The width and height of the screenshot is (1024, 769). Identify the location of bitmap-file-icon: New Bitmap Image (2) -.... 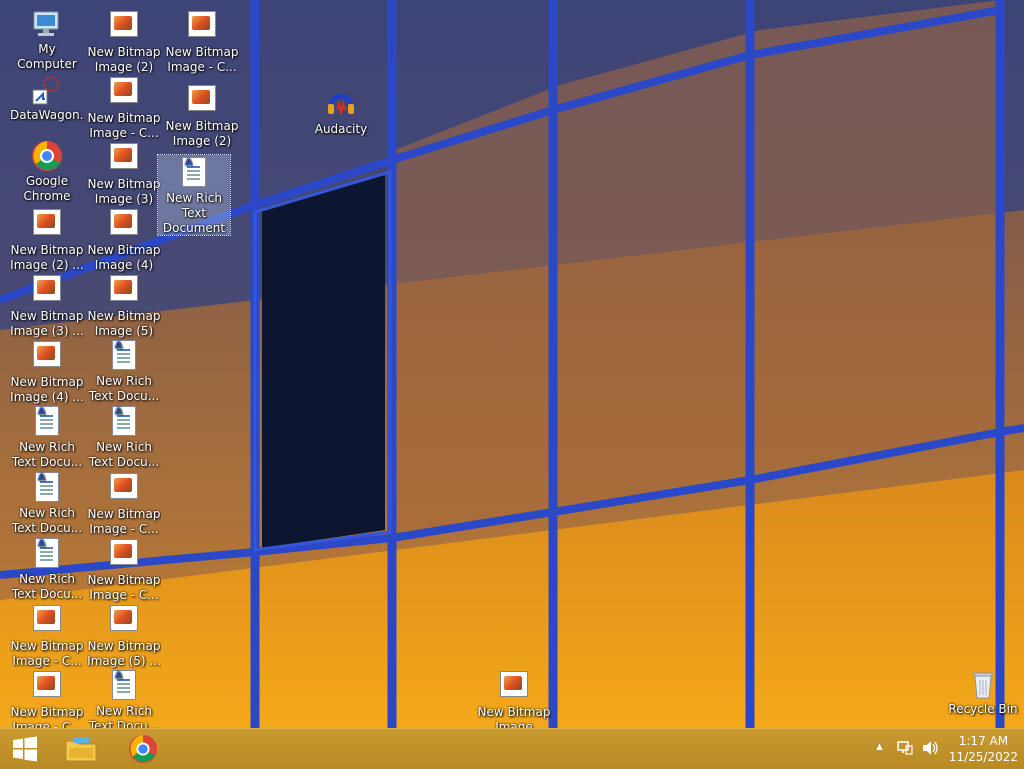
(124, 41).